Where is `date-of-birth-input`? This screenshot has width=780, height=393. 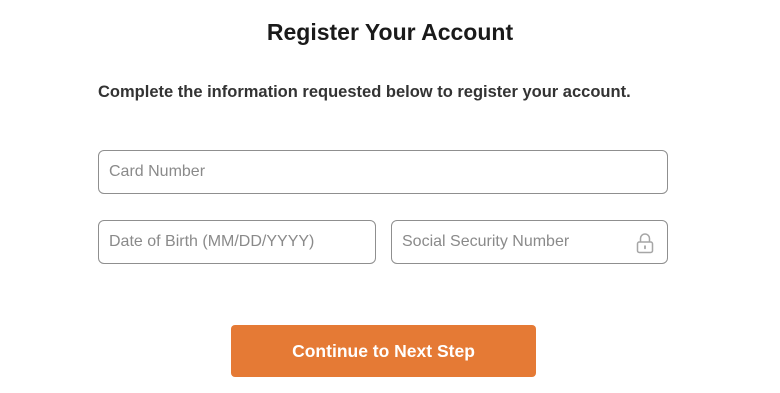
date-of-birth-input is located at coordinates (237, 242).